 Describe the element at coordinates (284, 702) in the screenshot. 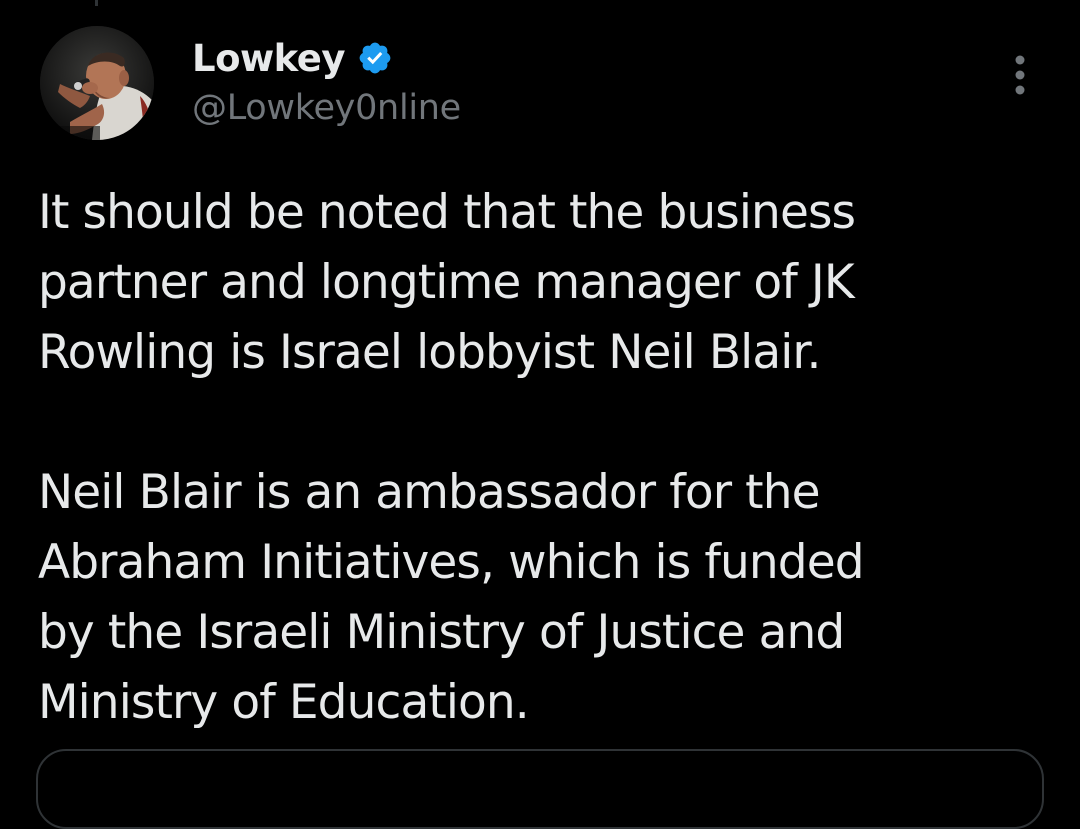

I see `tweet-line: Ministry of Education.` at that location.